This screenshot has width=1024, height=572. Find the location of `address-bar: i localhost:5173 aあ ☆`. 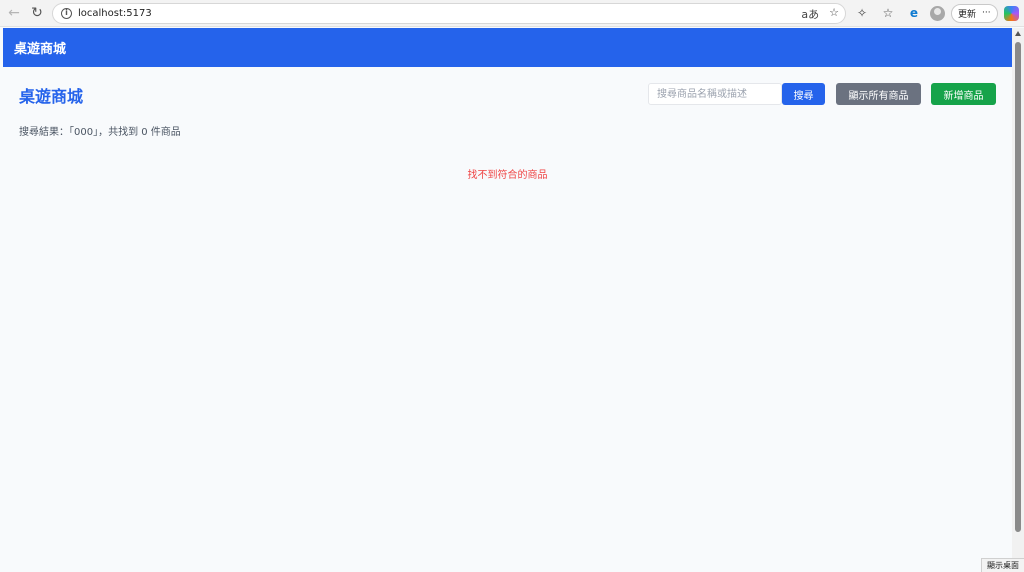

address-bar: i localhost:5173 aあ ☆ is located at coordinates (449, 13).